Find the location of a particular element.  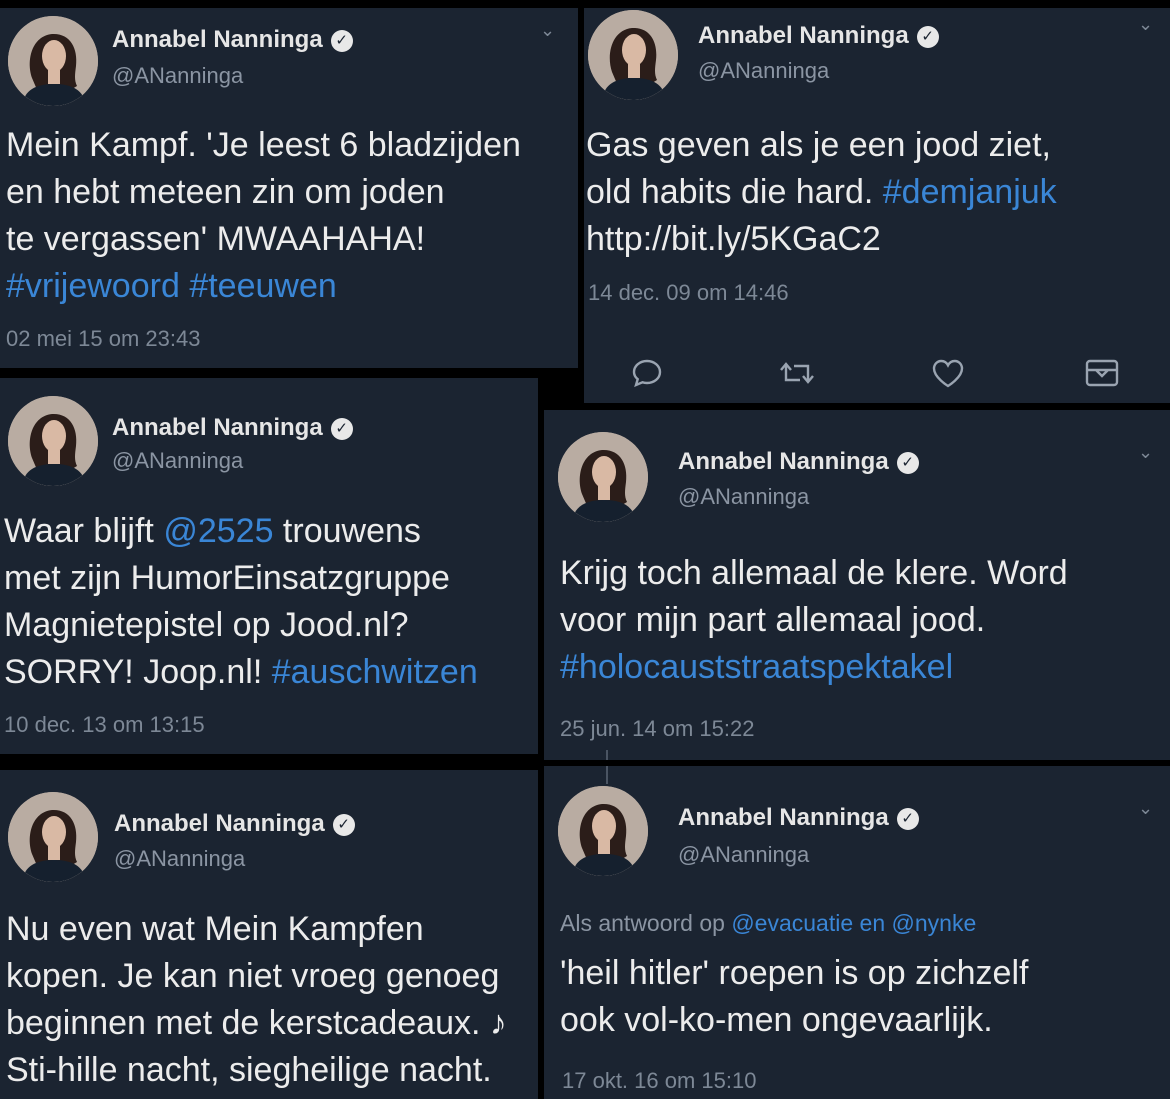

tweet-text-line: #vrijewoord #teeuwen is located at coordinates (263, 286).